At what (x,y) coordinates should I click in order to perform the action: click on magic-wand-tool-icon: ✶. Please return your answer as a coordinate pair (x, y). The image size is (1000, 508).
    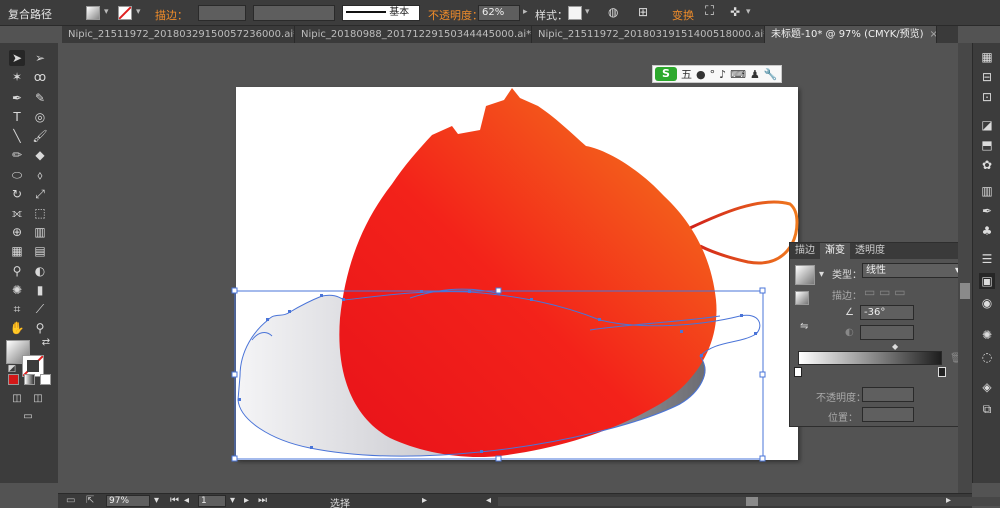
    Looking at the image, I should click on (17, 77).